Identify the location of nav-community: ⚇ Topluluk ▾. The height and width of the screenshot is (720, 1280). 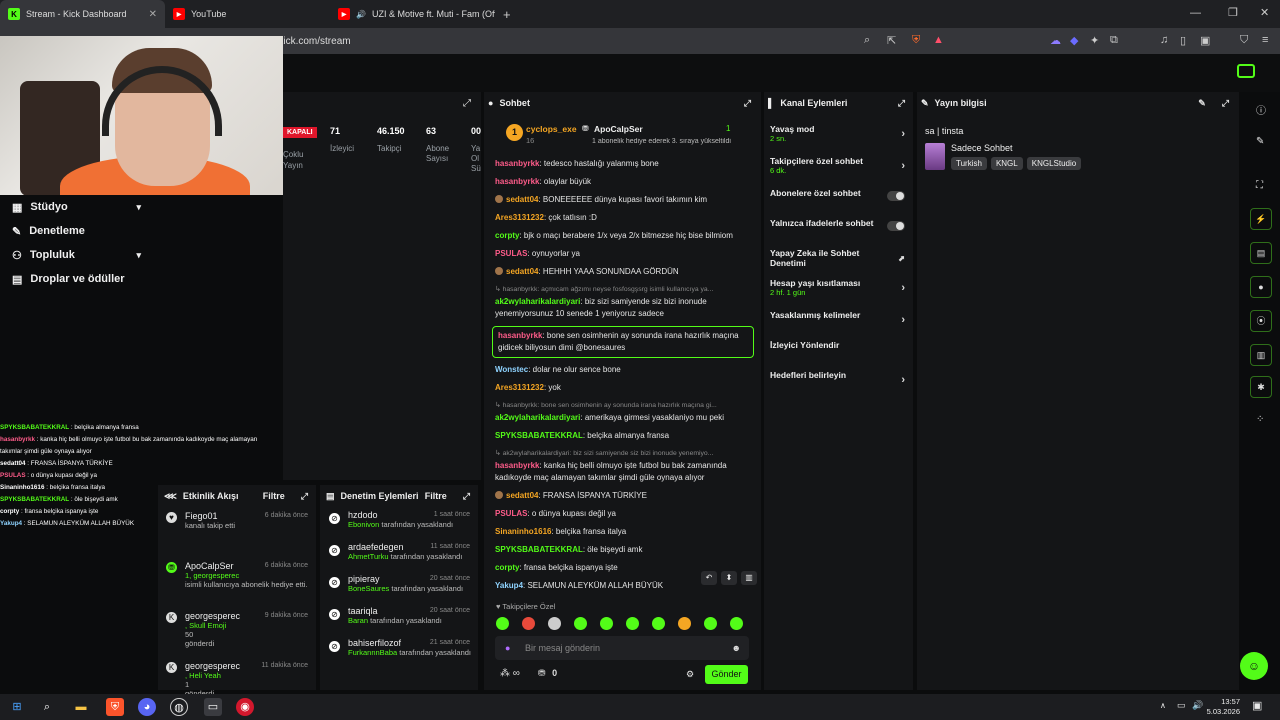
(77, 255).